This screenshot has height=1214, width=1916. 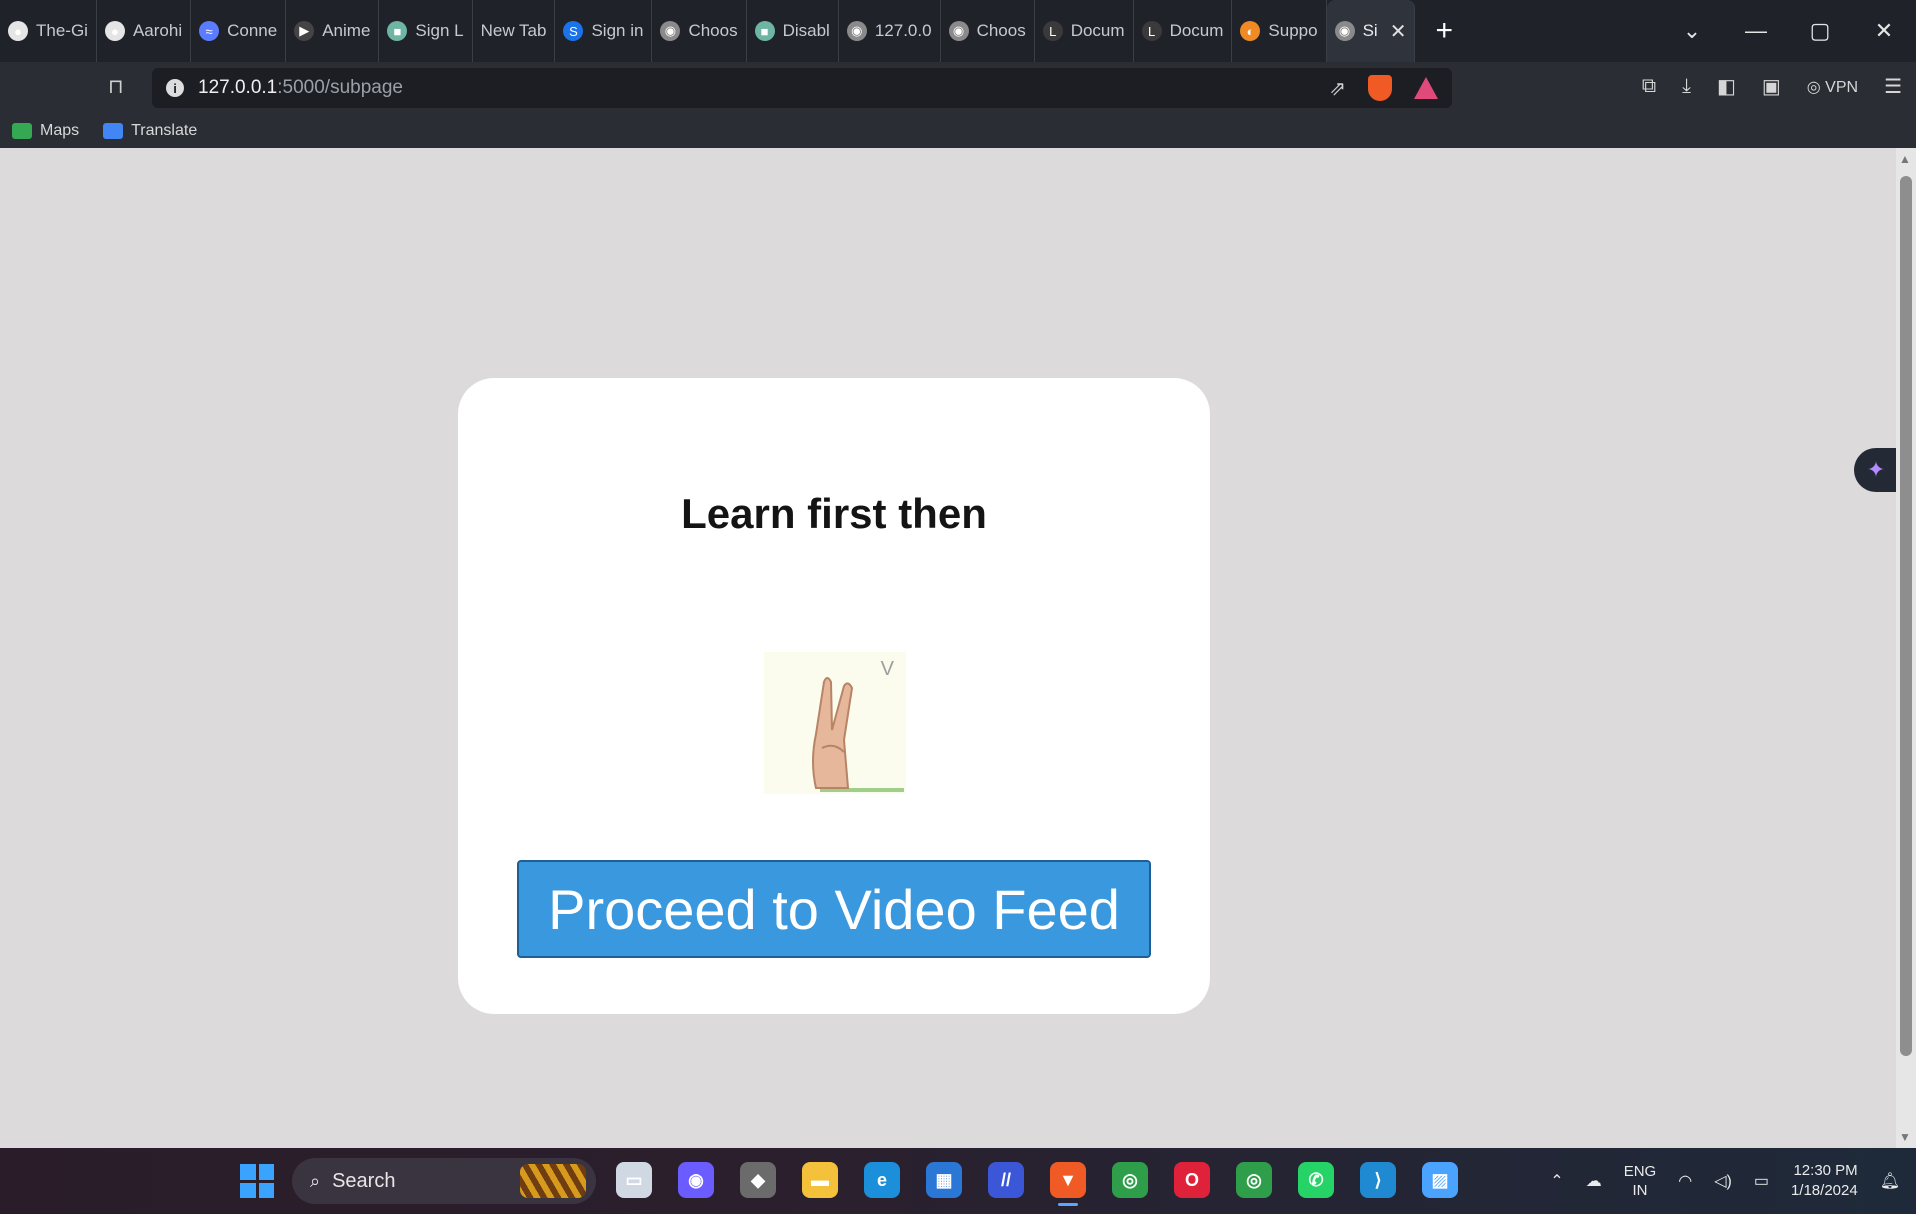 I want to click on taskbar-app-explorer-icon: ▬, so click(x=820, y=1180).